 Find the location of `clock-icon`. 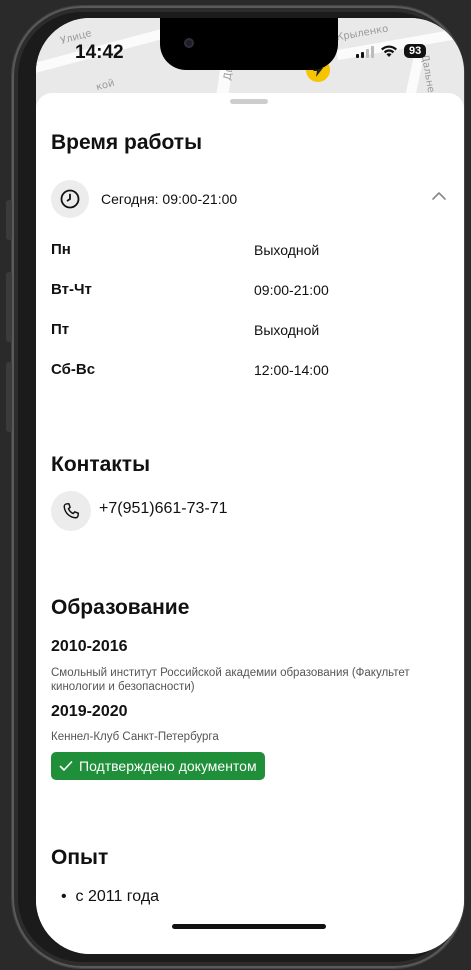

clock-icon is located at coordinates (70, 199).